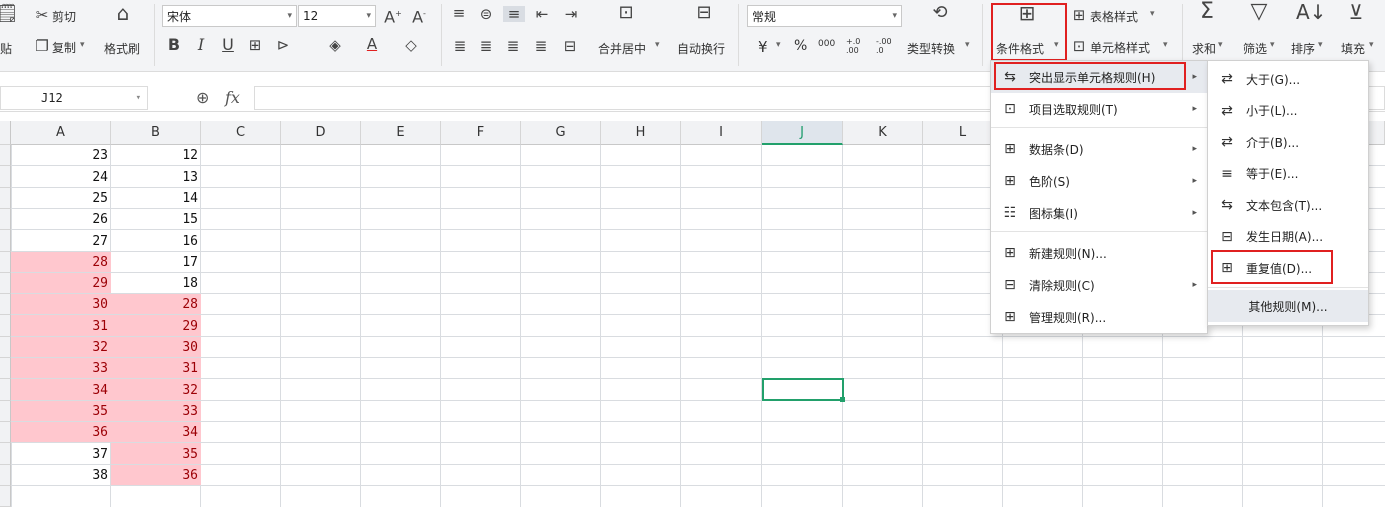  What do you see at coordinates (888, 46) in the screenshot?
I see `decrease-decimal-button: -.00 .0` at bounding box center [888, 46].